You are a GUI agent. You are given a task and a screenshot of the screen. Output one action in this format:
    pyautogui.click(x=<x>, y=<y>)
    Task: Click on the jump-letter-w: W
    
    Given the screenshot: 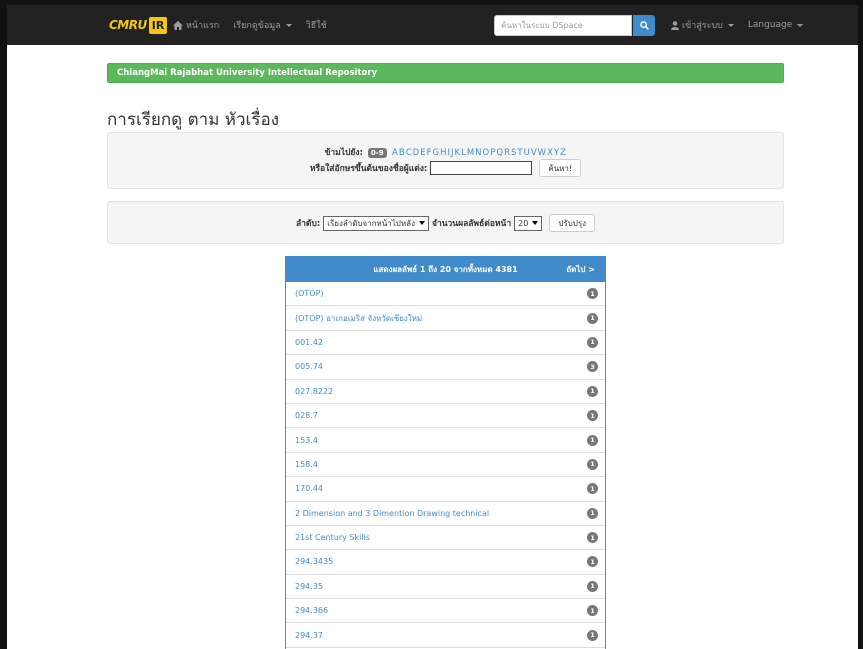 What is the action you would take?
    pyautogui.click(x=542, y=153)
    